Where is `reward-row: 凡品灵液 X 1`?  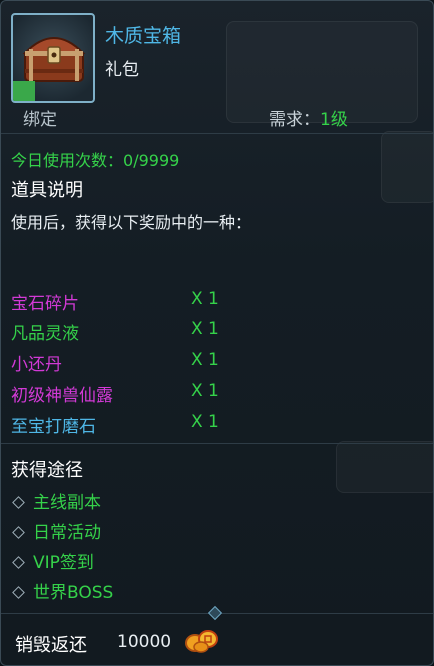
reward-row: 凡品灵液 X 1 is located at coordinates (211, 331).